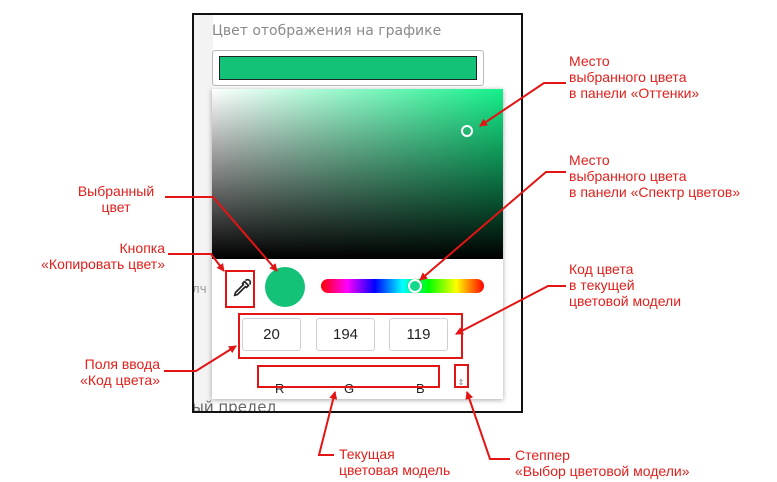  What do you see at coordinates (103, 256) in the screenshot?
I see `note-copy-button: Кнопка «Копировать цвет»` at bounding box center [103, 256].